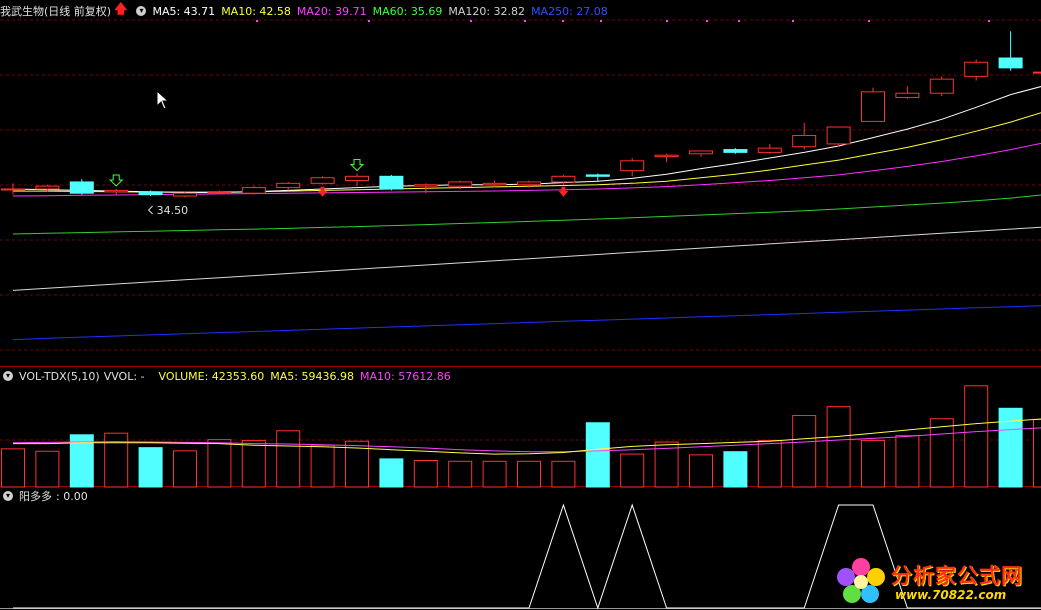 This screenshot has width=1041, height=610. What do you see at coordinates (163, 100) in the screenshot?
I see `mouse-cursor-icon` at bounding box center [163, 100].